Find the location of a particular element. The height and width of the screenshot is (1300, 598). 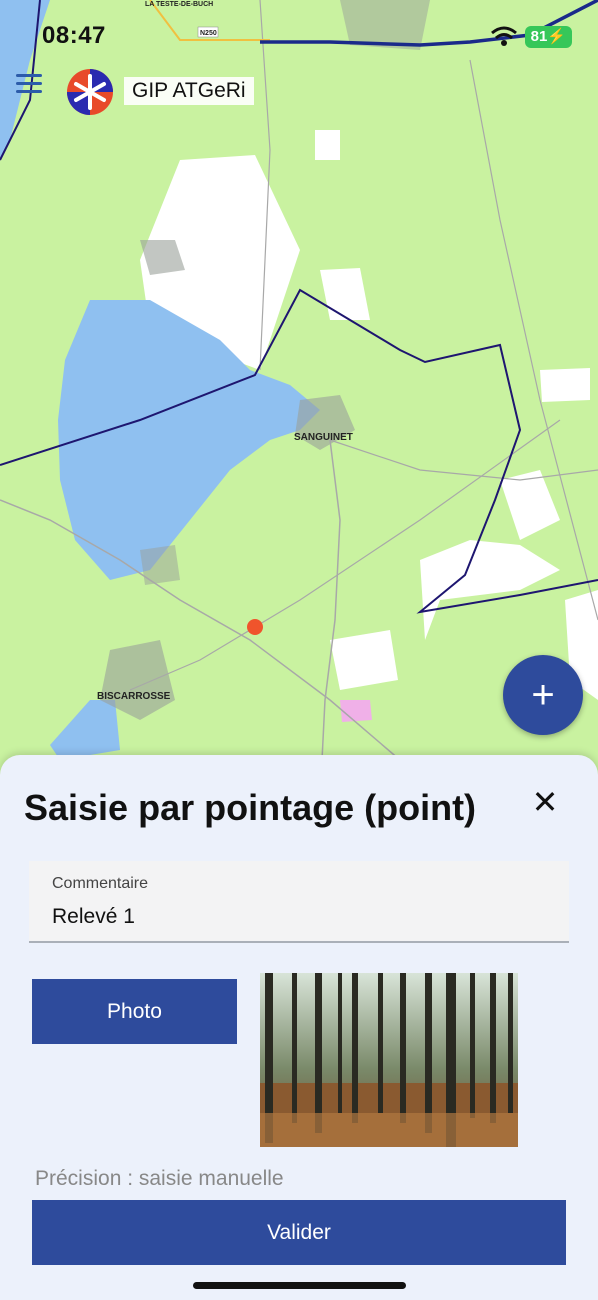

comment-input: Relevé 1 is located at coordinates (93, 917).